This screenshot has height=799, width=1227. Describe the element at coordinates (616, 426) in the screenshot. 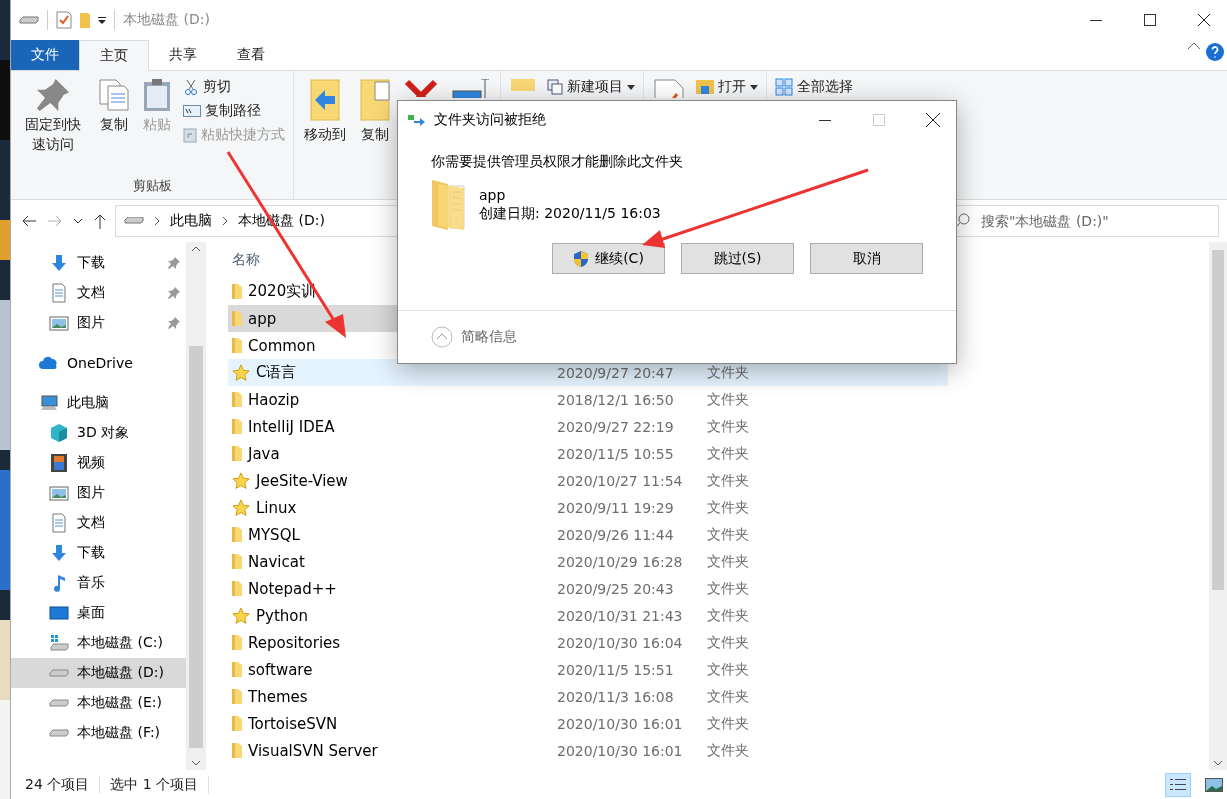

I see `date-cell-text: 2020/9/27 22:19` at that location.